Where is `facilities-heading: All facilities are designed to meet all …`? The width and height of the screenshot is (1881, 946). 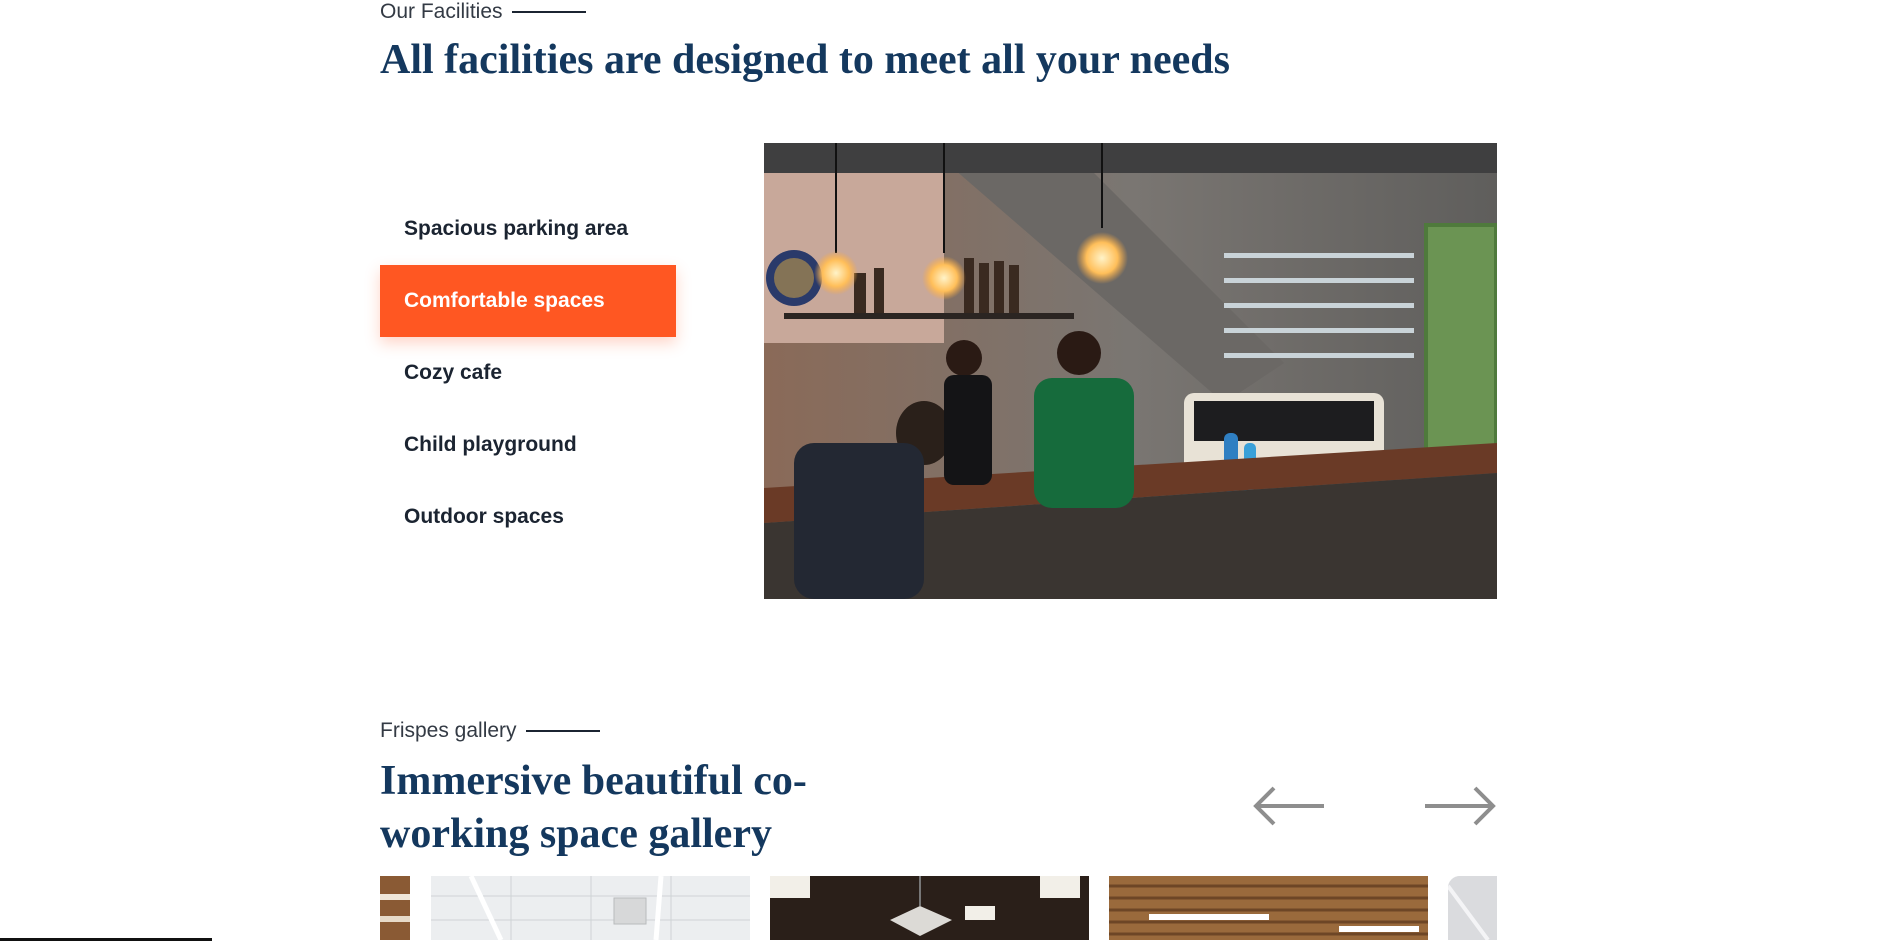 facilities-heading: All facilities are designed to meet all … is located at coordinates (805, 60).